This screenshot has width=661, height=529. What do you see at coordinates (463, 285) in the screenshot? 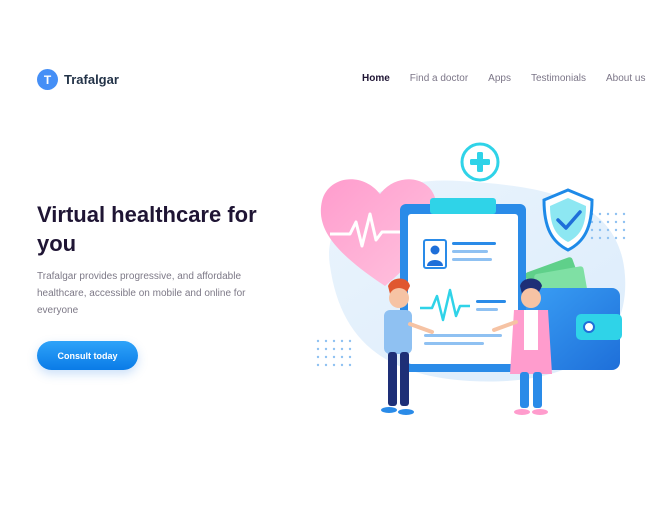
I see `clipboard-icon` at bounding box center [463, 285].